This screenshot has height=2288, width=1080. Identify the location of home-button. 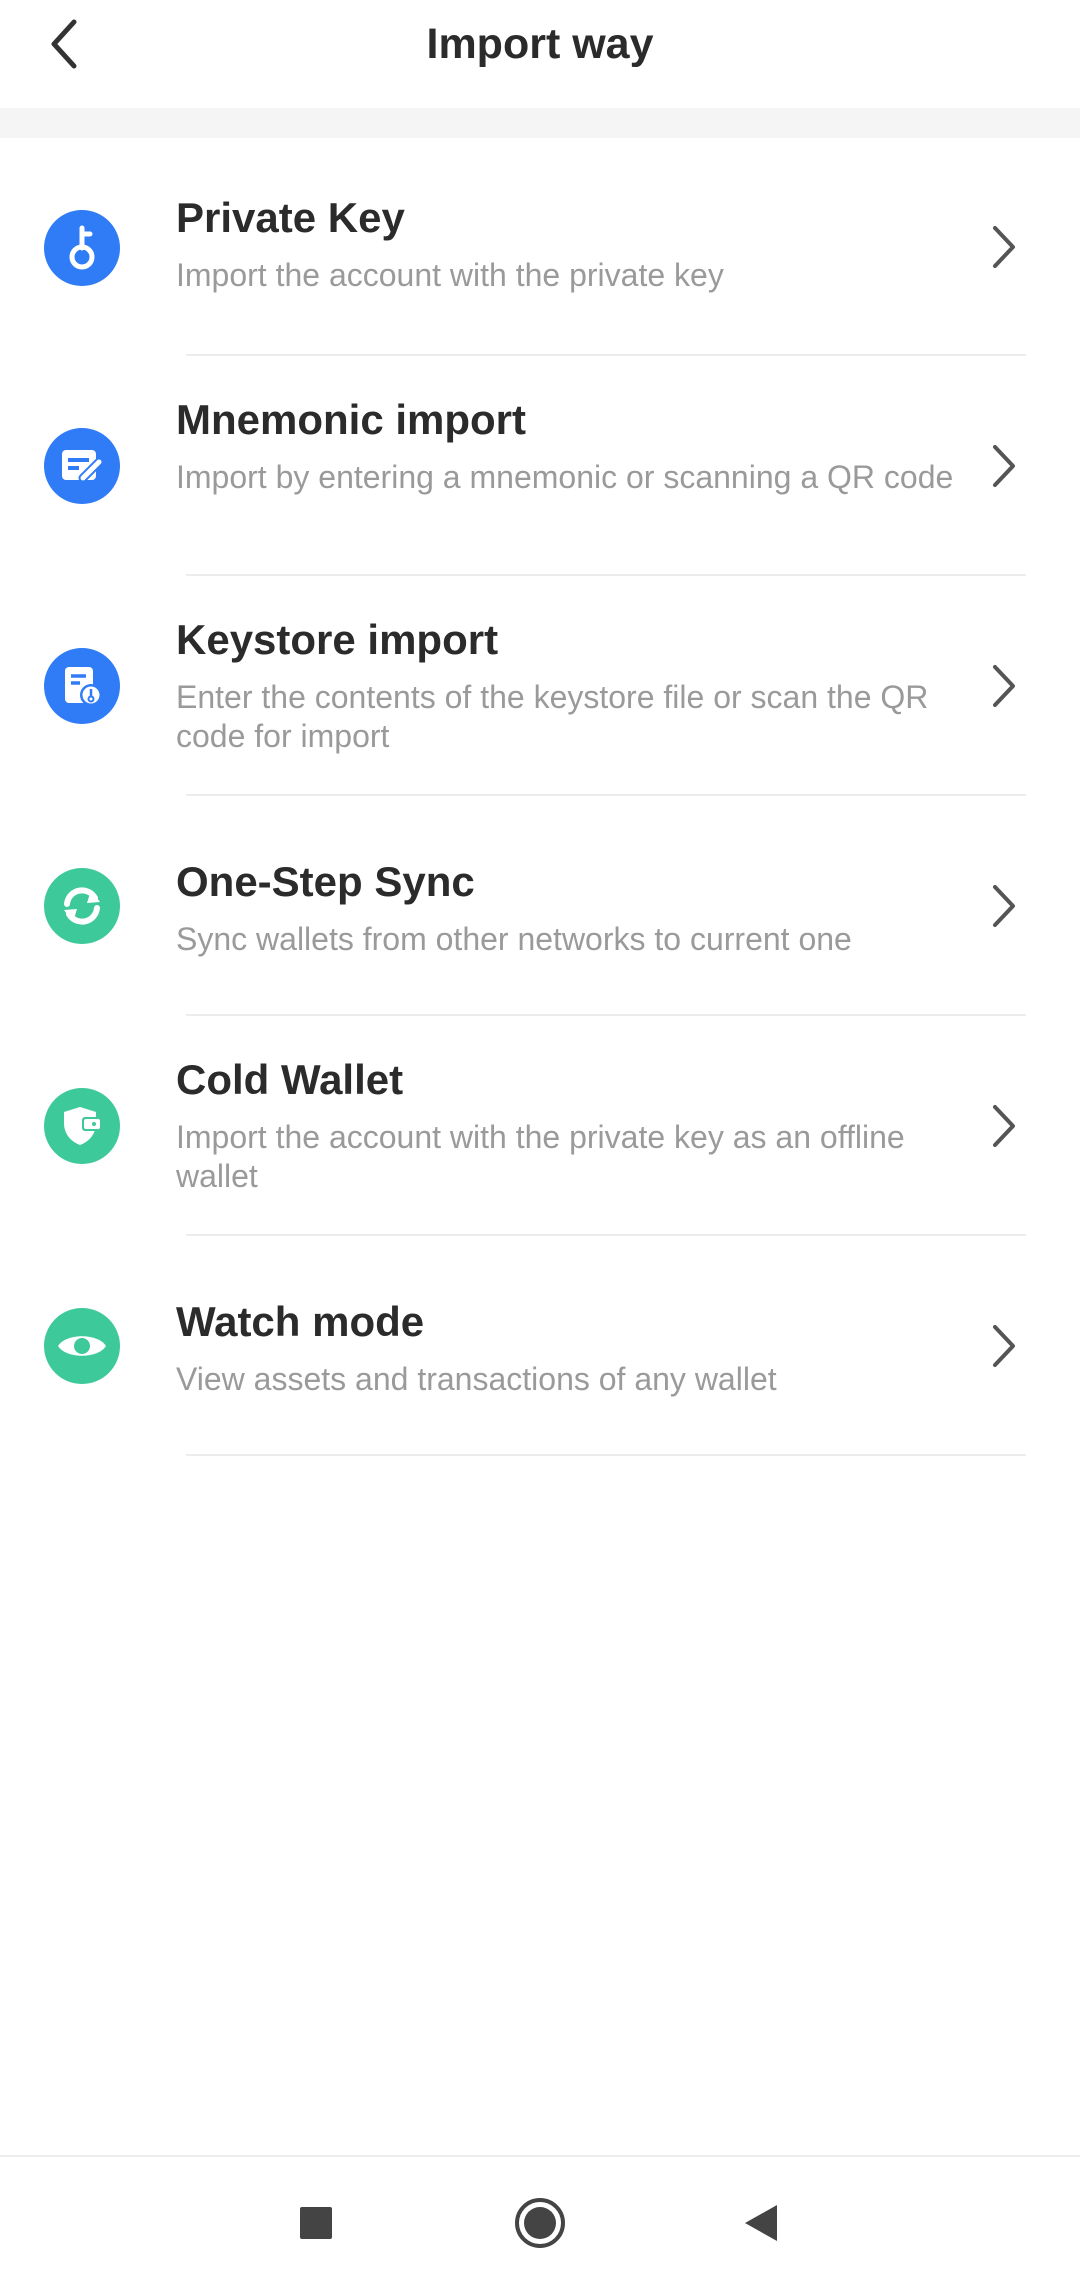
(540, 2222).